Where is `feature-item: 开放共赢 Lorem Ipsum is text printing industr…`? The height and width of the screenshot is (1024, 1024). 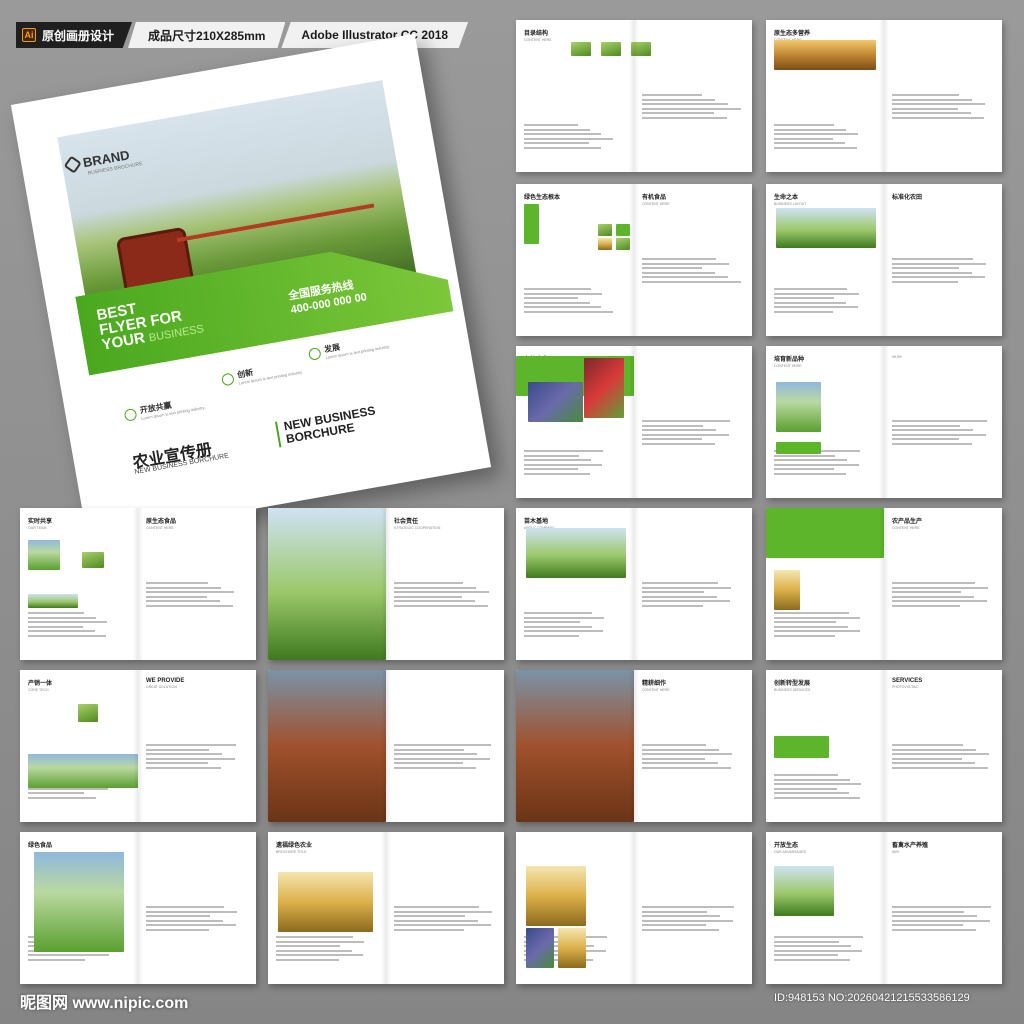
feature-item: 开放共赢 Lorem Ipsum is text printing industr… is located at coordinates (164, 409).